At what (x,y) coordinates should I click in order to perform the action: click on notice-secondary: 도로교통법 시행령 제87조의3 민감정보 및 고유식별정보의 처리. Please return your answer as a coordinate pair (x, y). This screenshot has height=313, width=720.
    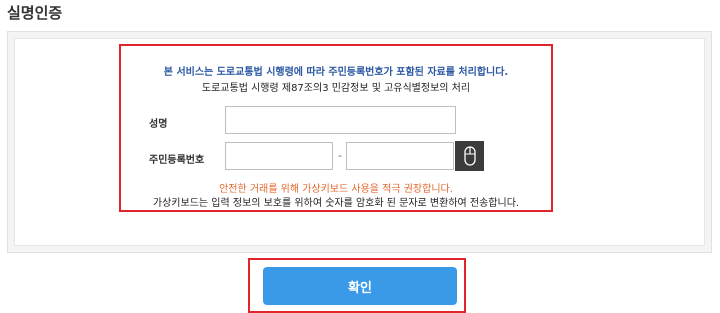
    Looking at the image, I should click on (336, 88).